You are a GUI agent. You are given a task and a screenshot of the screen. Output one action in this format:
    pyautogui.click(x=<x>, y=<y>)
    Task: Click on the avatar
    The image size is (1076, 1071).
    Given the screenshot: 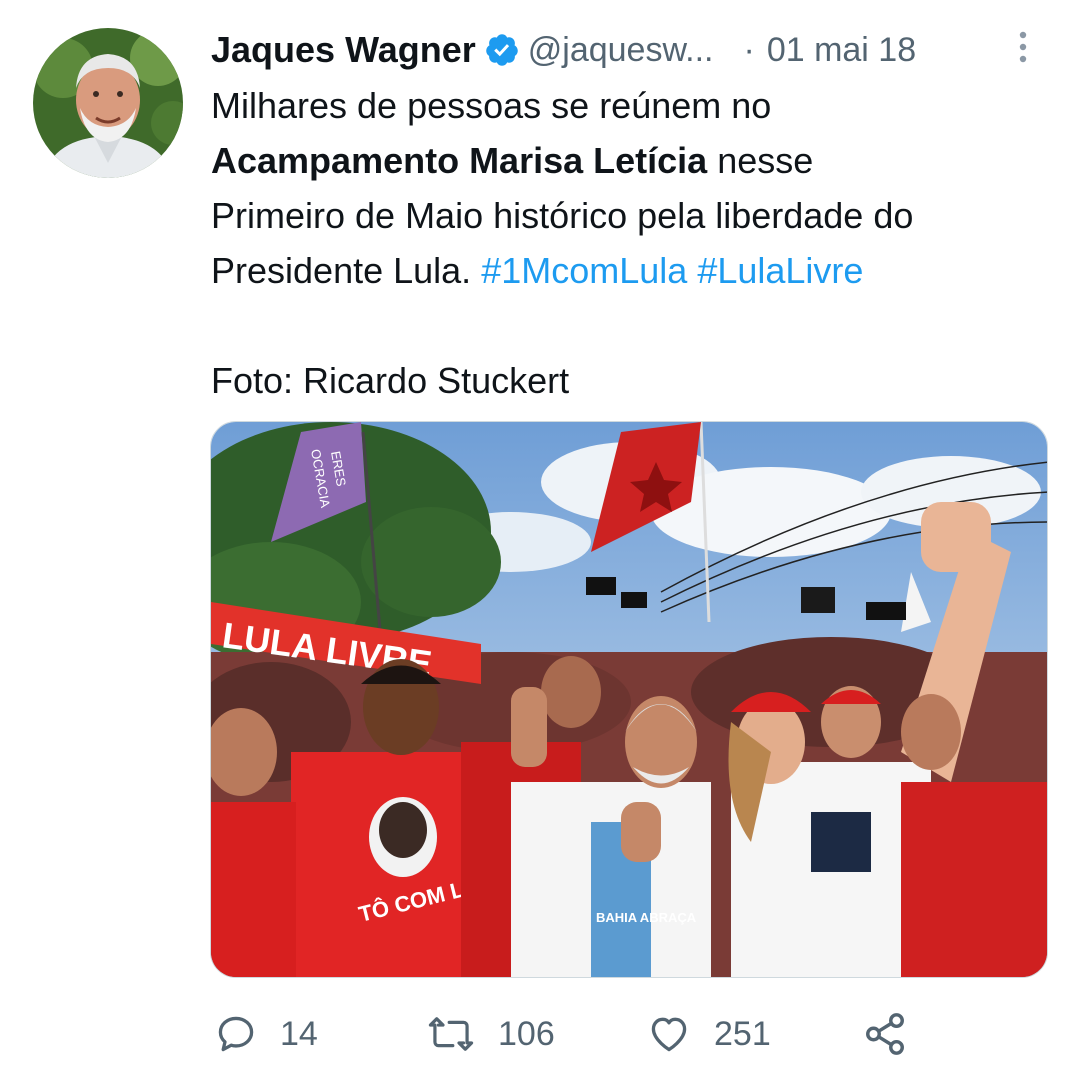 What is the action you would take?
    pyautogui.click(x=108, y=103)
    